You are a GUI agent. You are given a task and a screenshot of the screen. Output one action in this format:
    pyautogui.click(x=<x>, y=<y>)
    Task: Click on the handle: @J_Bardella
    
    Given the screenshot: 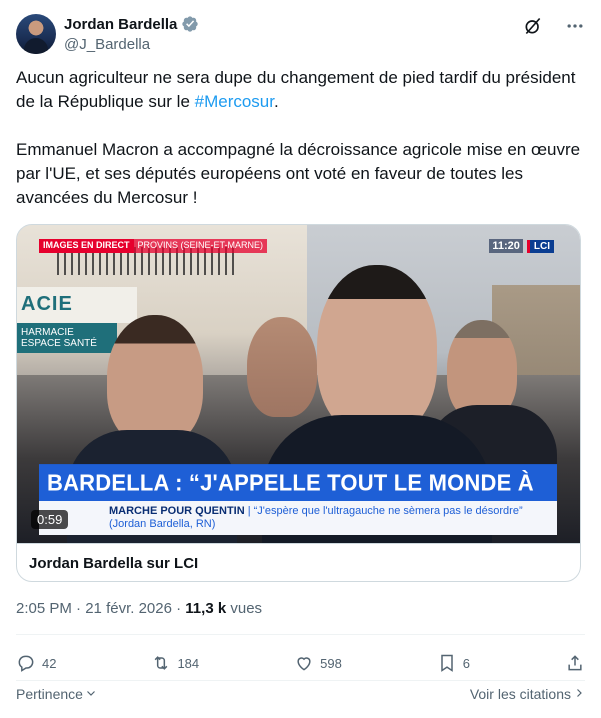 What is the action you would take?
    pyautogui.click(x=131, y=44)
    